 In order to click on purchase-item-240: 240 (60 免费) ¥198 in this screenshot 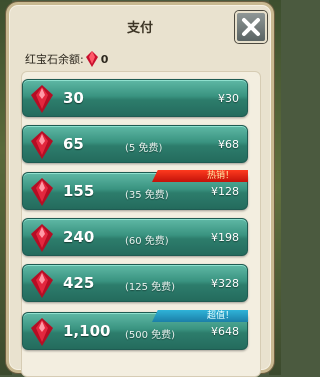, I will do `click(135, 237)`.